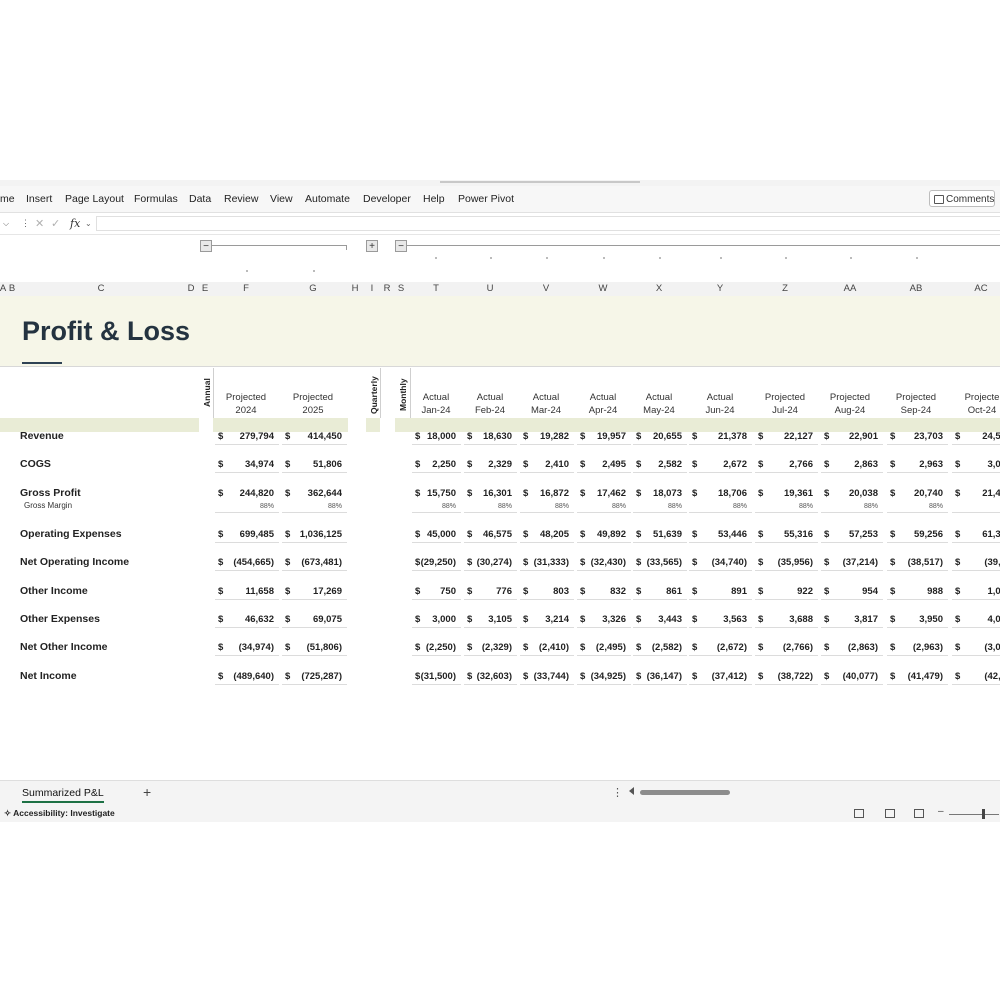 The width and height of the screenshot is (1000, 1000). Describe the element at coordinates (983, 506) in the screenshot. I see `margin-percent-cell: 8` at that location.